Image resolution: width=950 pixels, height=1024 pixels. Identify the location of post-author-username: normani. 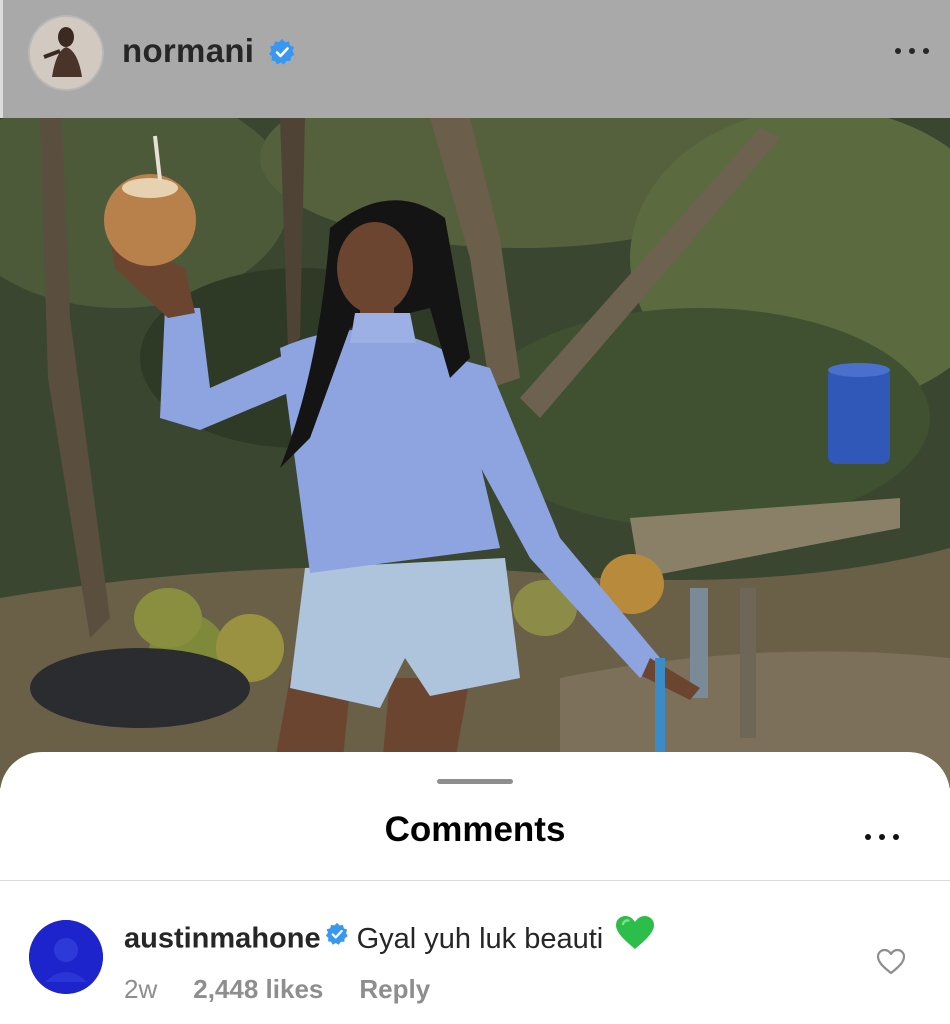
(188, 51).